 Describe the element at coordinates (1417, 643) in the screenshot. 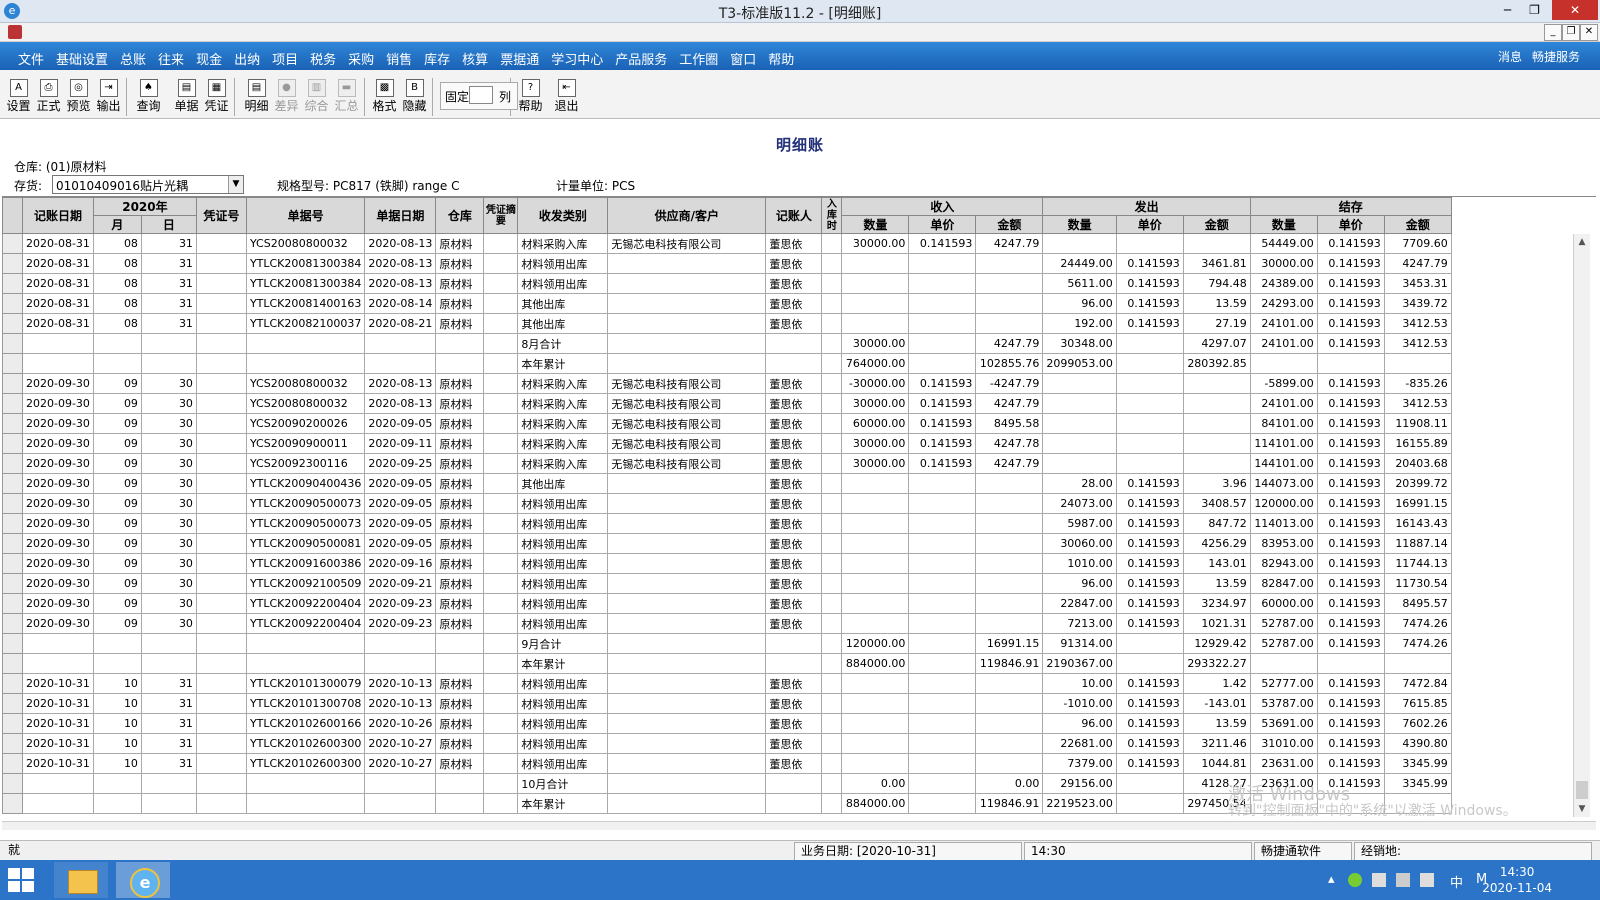

I see `table-cell: 7474.26` at that location.